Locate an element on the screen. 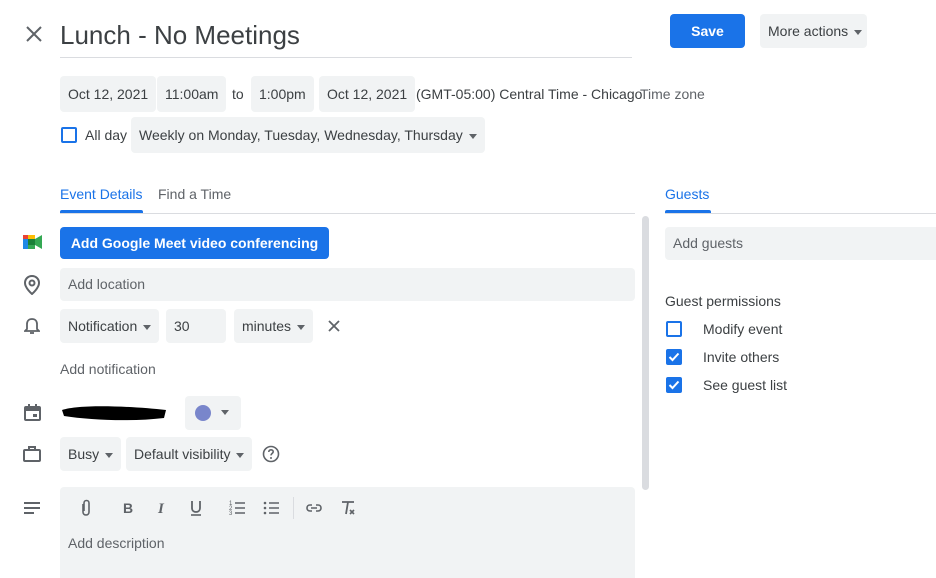 This screenshot has height=578, width=936. calendar-color-dot is located at coordinates (203, 413).